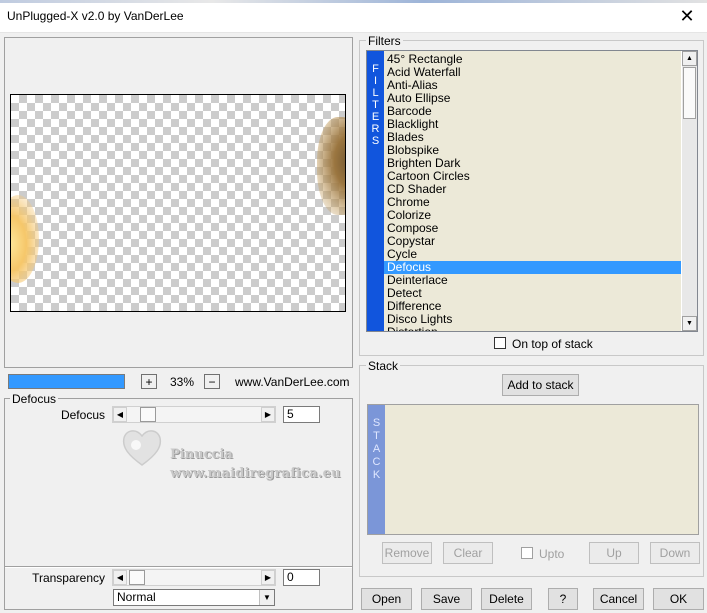 The image size is (707, 613). I want to click on save-button: Save, so click(446, 599).